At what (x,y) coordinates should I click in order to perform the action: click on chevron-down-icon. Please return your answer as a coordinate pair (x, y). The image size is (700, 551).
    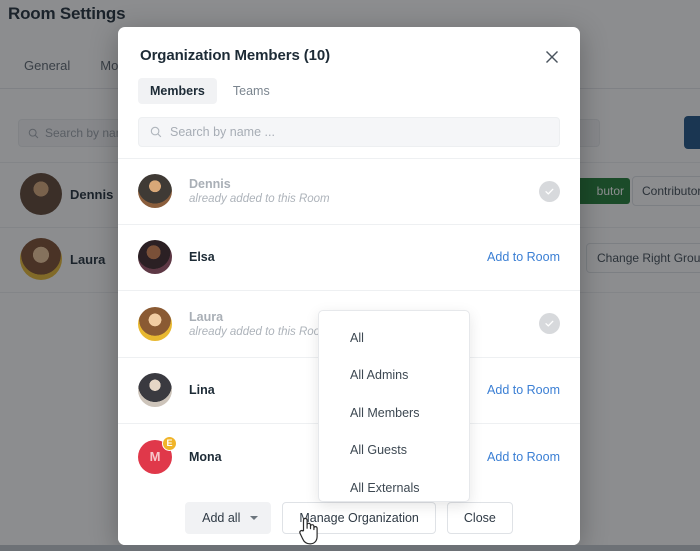
    Looking at the image, I should click on (254, 517).